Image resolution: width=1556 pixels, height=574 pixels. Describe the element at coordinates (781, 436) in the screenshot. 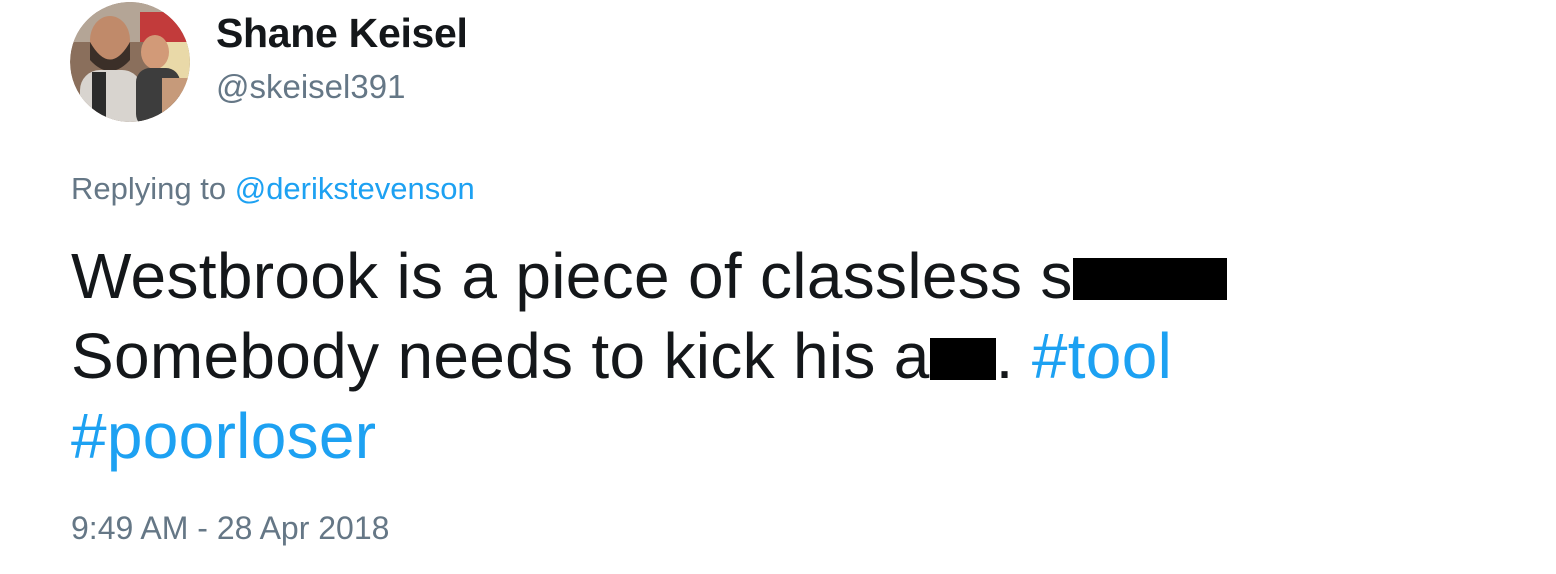

I see `tweet-line-3: #poorloser` at that location.